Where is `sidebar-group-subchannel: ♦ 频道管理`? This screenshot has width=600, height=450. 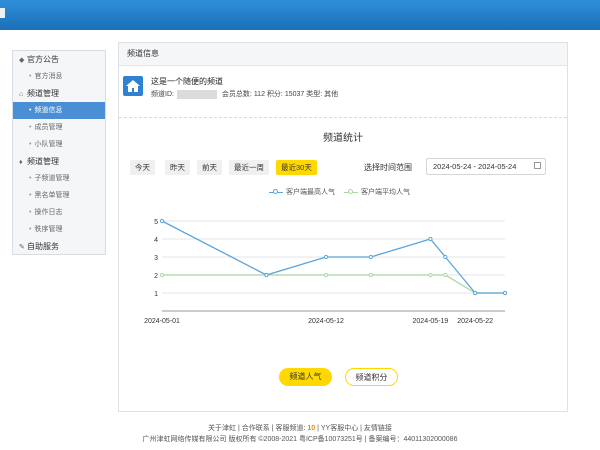
sidebar-group-subchannel: ♦ 频道管理 is located at coordinates (59, 161).